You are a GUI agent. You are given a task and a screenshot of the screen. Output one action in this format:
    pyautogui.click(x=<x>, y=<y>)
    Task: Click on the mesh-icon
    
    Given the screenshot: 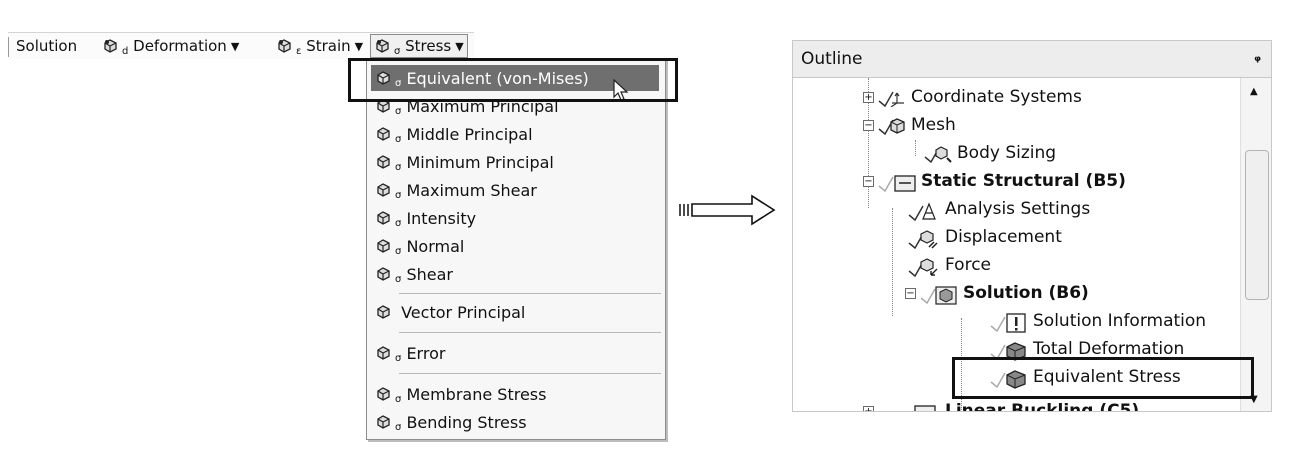 What is the action you would take?
    pyautogui.click(x=892, y=126)
    